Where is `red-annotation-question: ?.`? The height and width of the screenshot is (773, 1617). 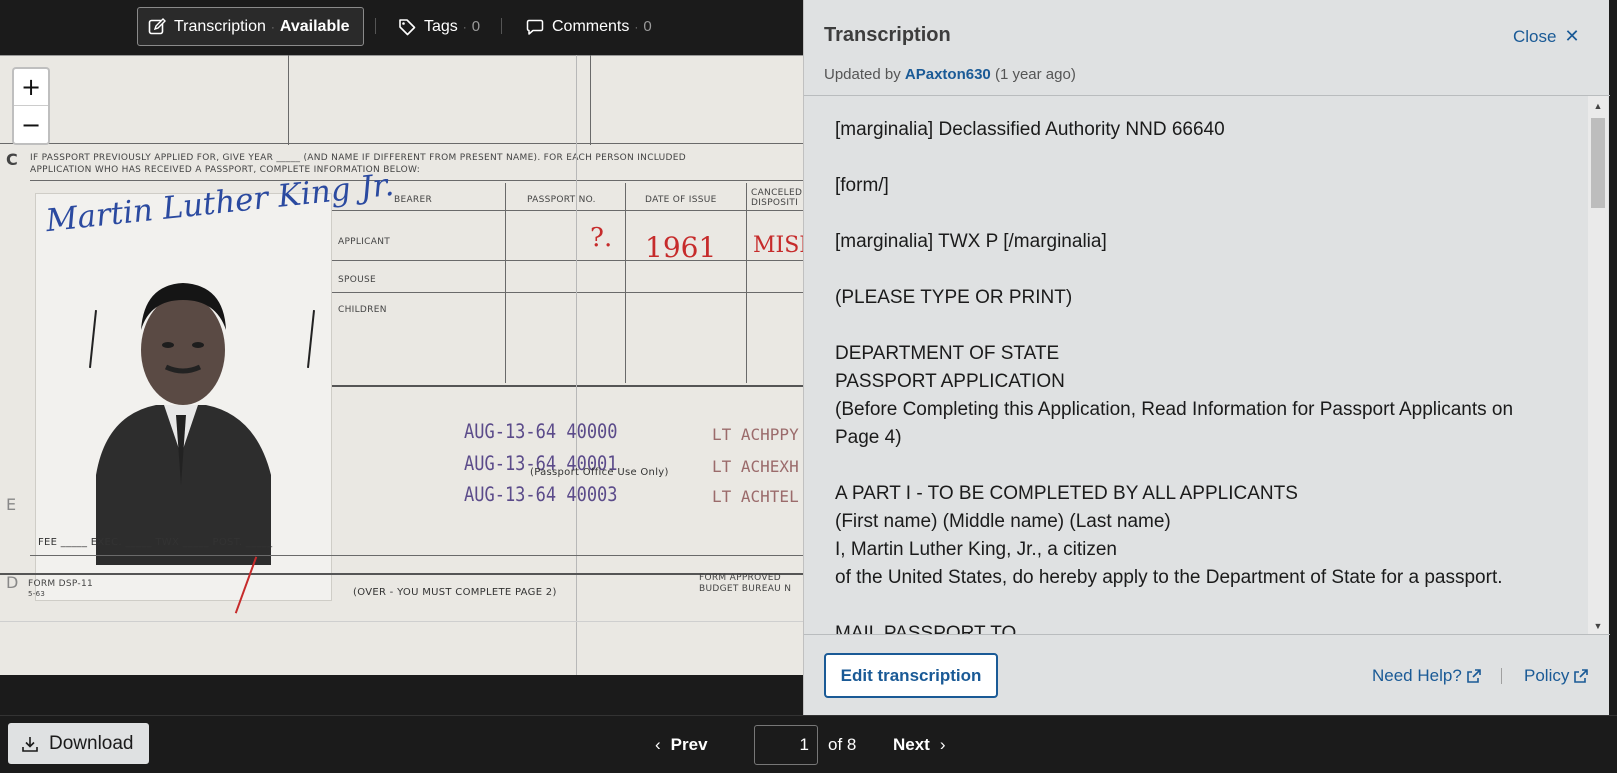
red-annotation-question: ?. is located at coordinates (601, 238).